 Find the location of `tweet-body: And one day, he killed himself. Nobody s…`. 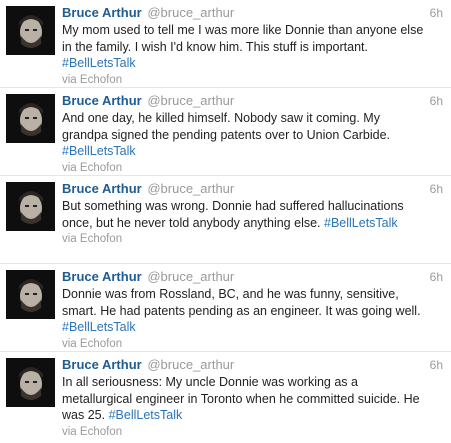

tweet-body: And one day, he killed himself. Nobody s… is located at coordinates (226, 126).